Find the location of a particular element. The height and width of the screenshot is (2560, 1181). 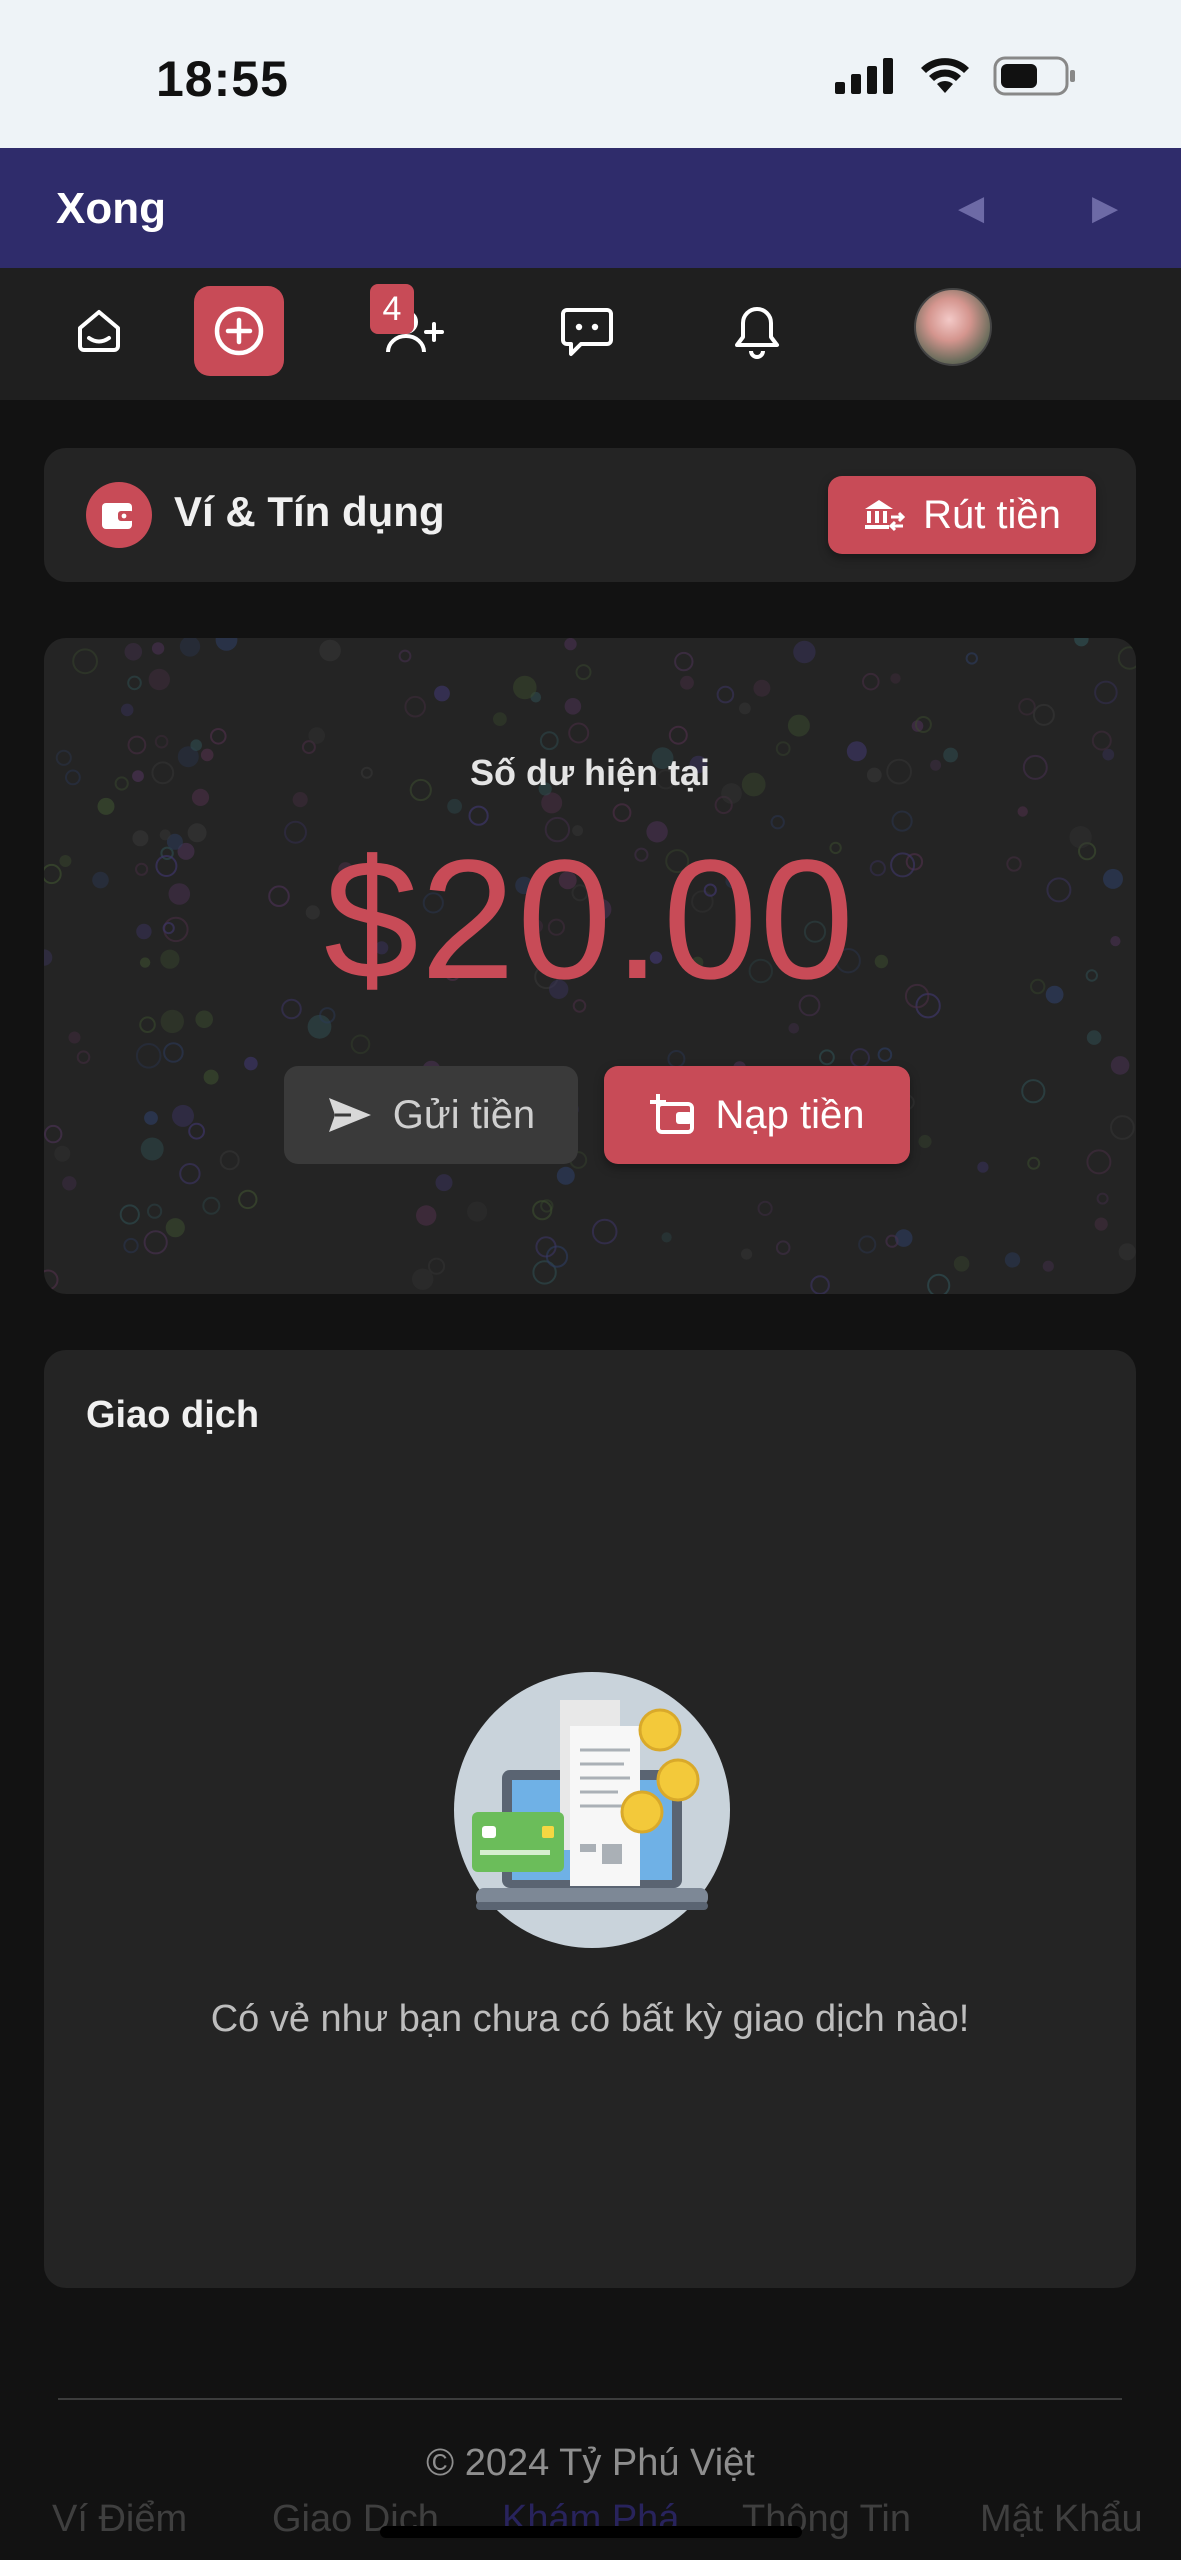

nav-home is located at coordinates (99, 331).